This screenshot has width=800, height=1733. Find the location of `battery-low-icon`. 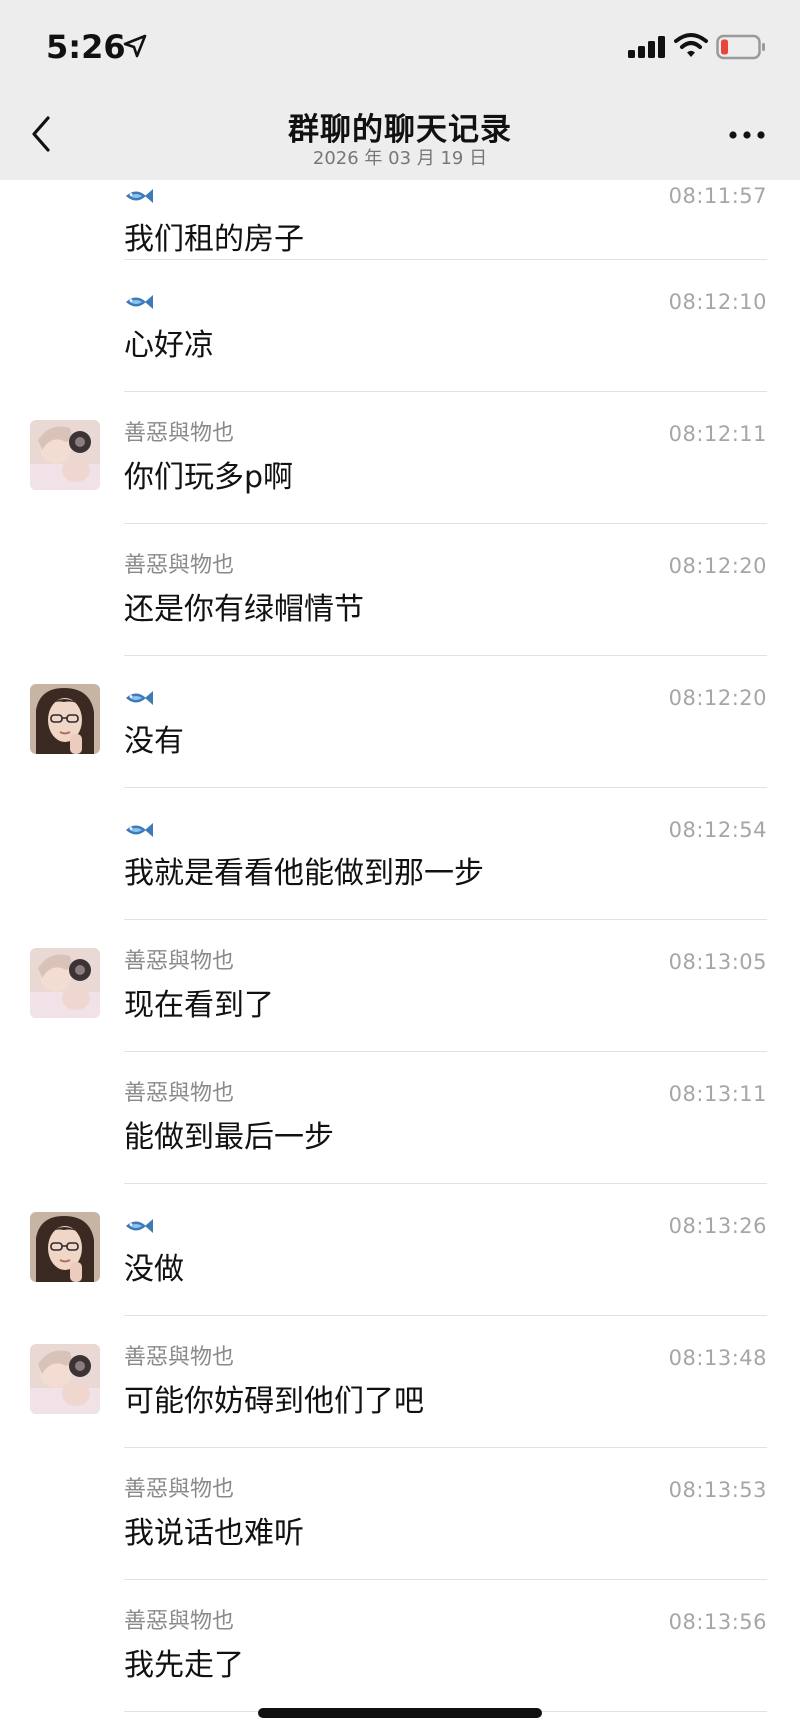

battery-low-icon is located at coordinates (740, 47).